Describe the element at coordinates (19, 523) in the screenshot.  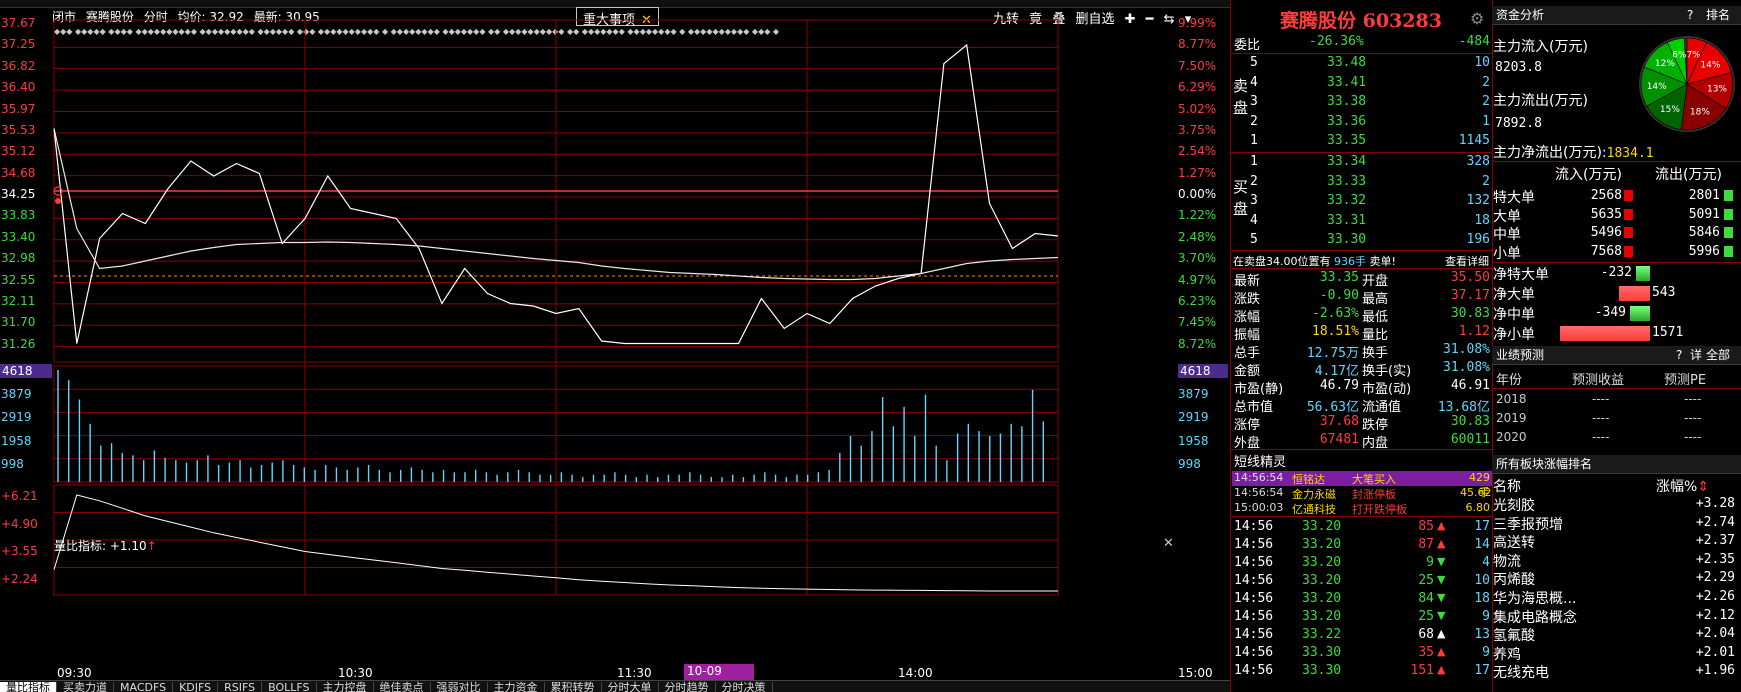
I see `indicator-tick: +4.90` at that location.